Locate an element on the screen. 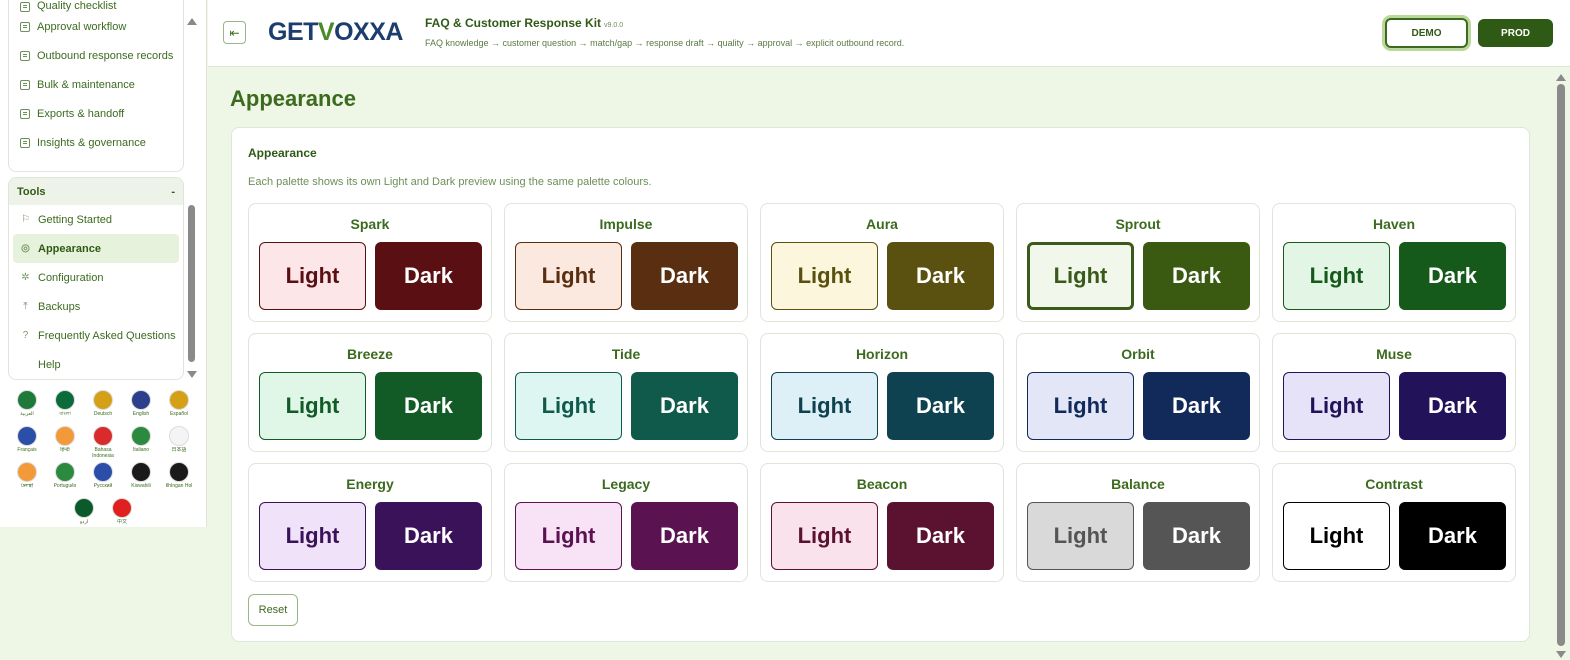 This screenshot has width=1570, height=660. palette-name: Contrast is located at coordinates (1394, 484).